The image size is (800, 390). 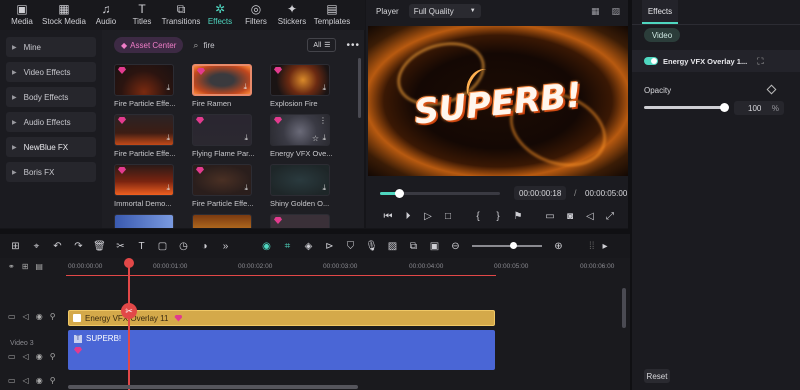 What do you see at coordinates (36, 246) in the screenshot?
I see `select-icon: ⌖` at bounding box center [36, 246].